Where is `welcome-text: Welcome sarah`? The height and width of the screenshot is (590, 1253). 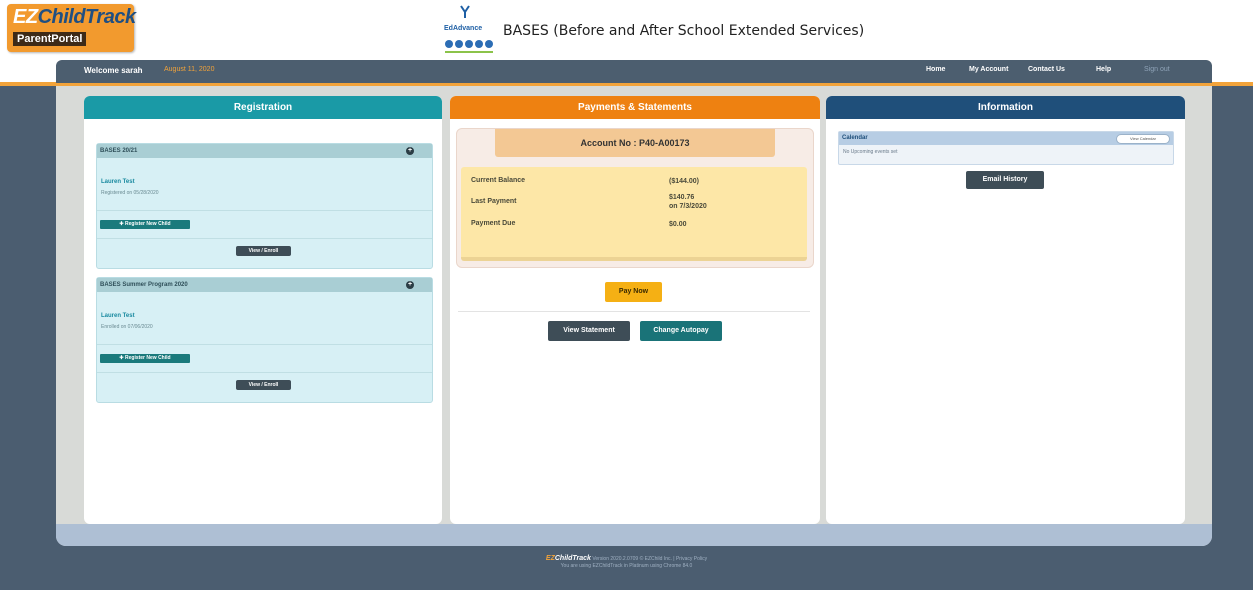
welcome-text: Welcome sarah is located at coordinates (113, 70).